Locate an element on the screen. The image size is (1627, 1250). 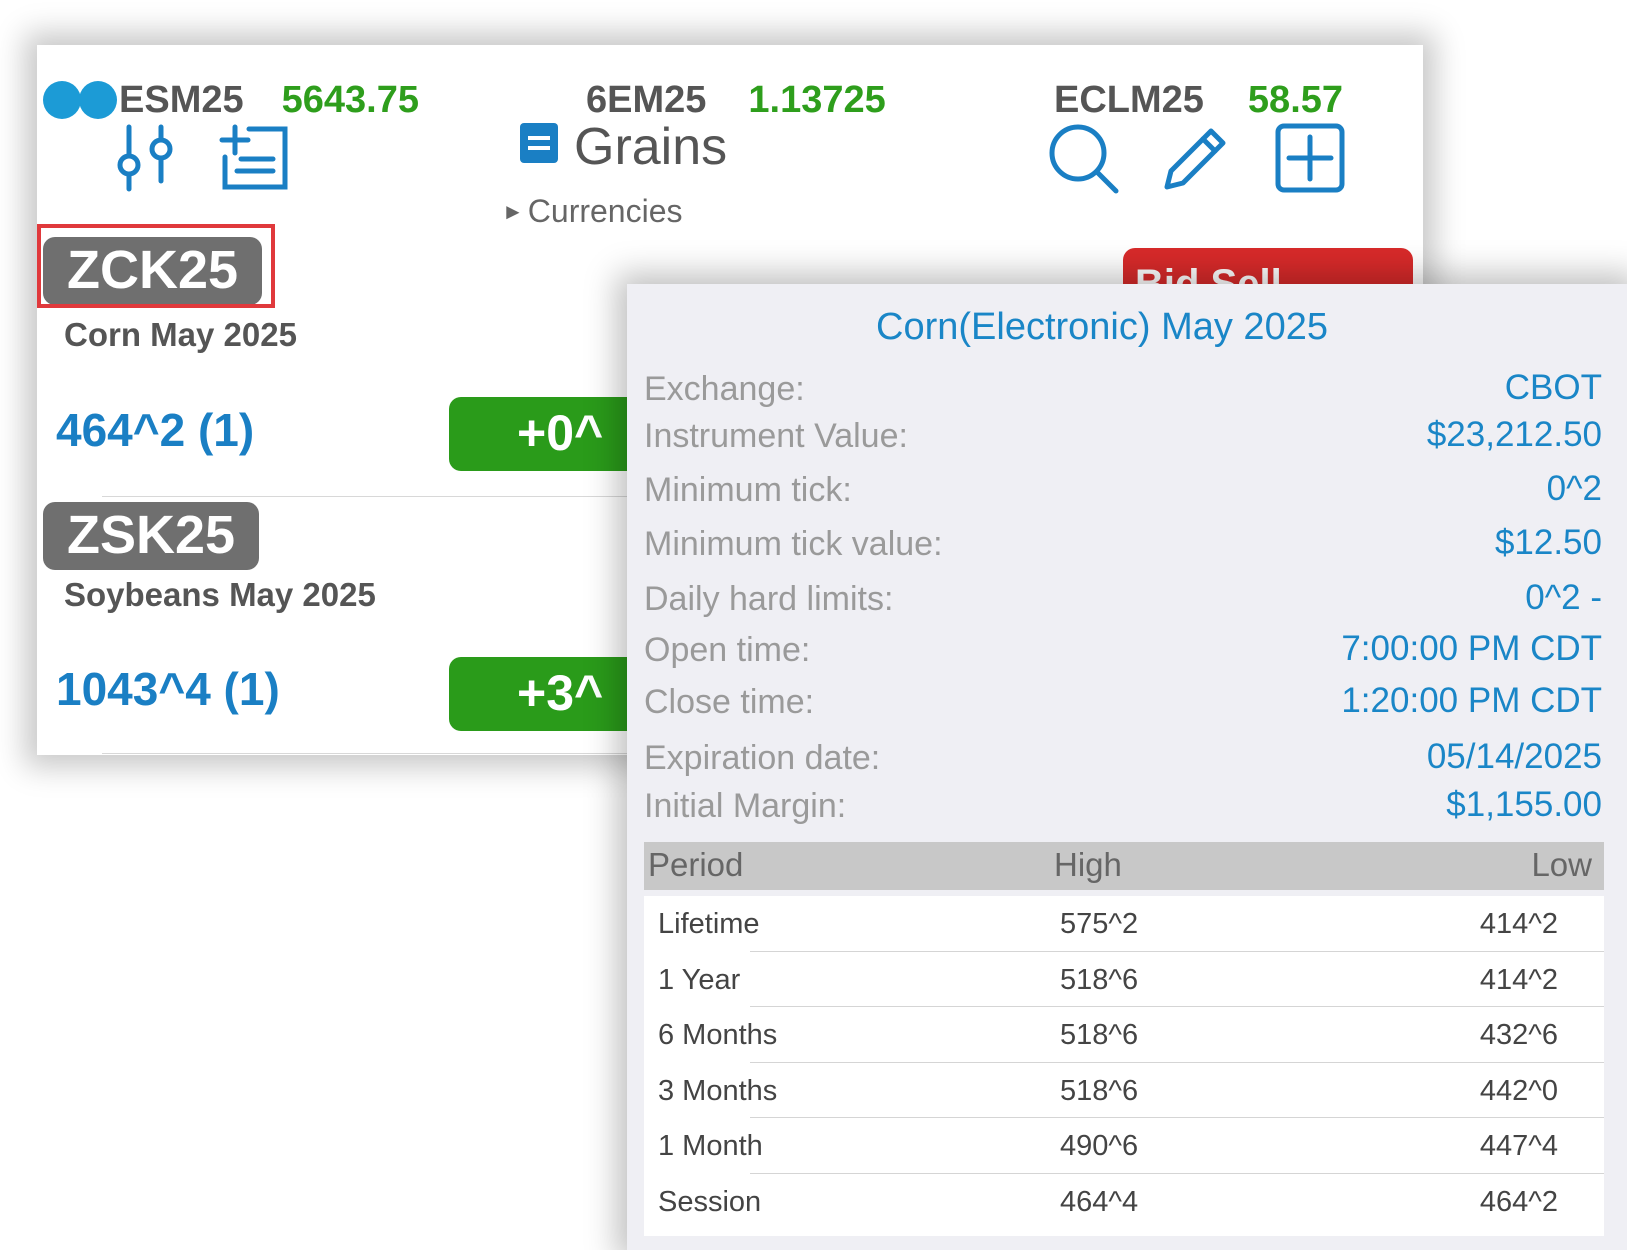
cell-low: 442^0 is located at coordinates (1518, 1090).